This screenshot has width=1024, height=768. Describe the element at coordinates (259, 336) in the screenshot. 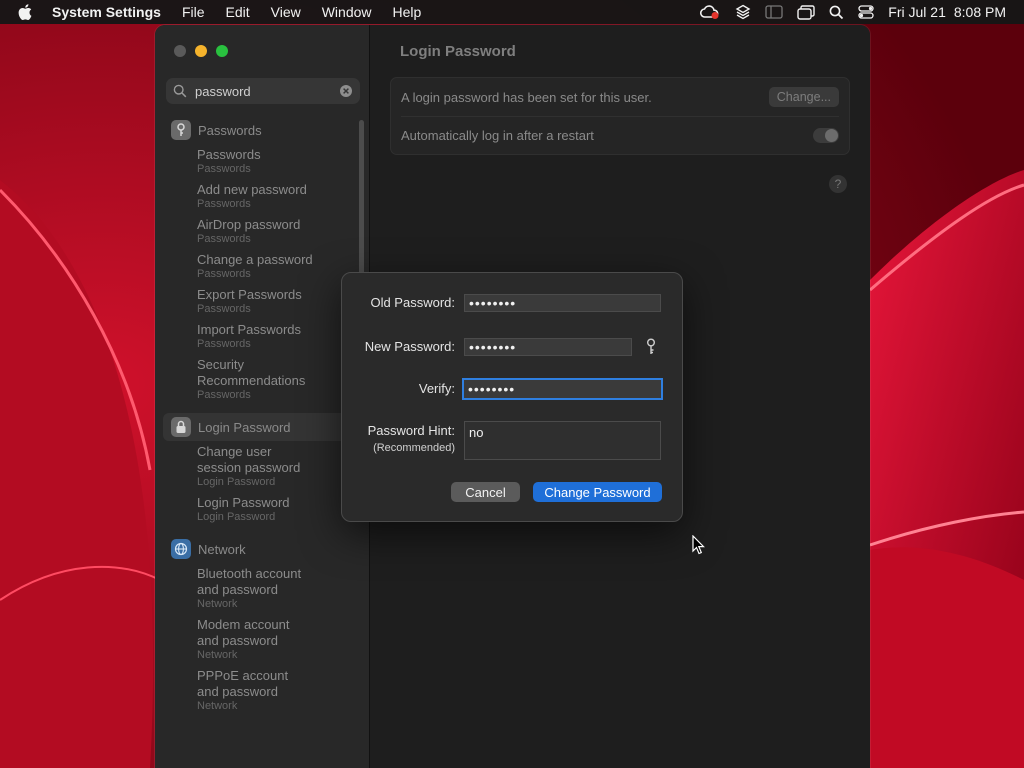

I see `list-item: Import Passwords Passwords` at that location.